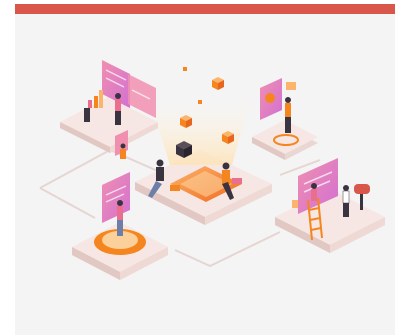 Image resolution: width=395 pixels, height=335 pixels. What do you see at coordinates (346, 201) in the screenshot?
I see `person-standing-bottom-right` at bounding box center [346, 201].